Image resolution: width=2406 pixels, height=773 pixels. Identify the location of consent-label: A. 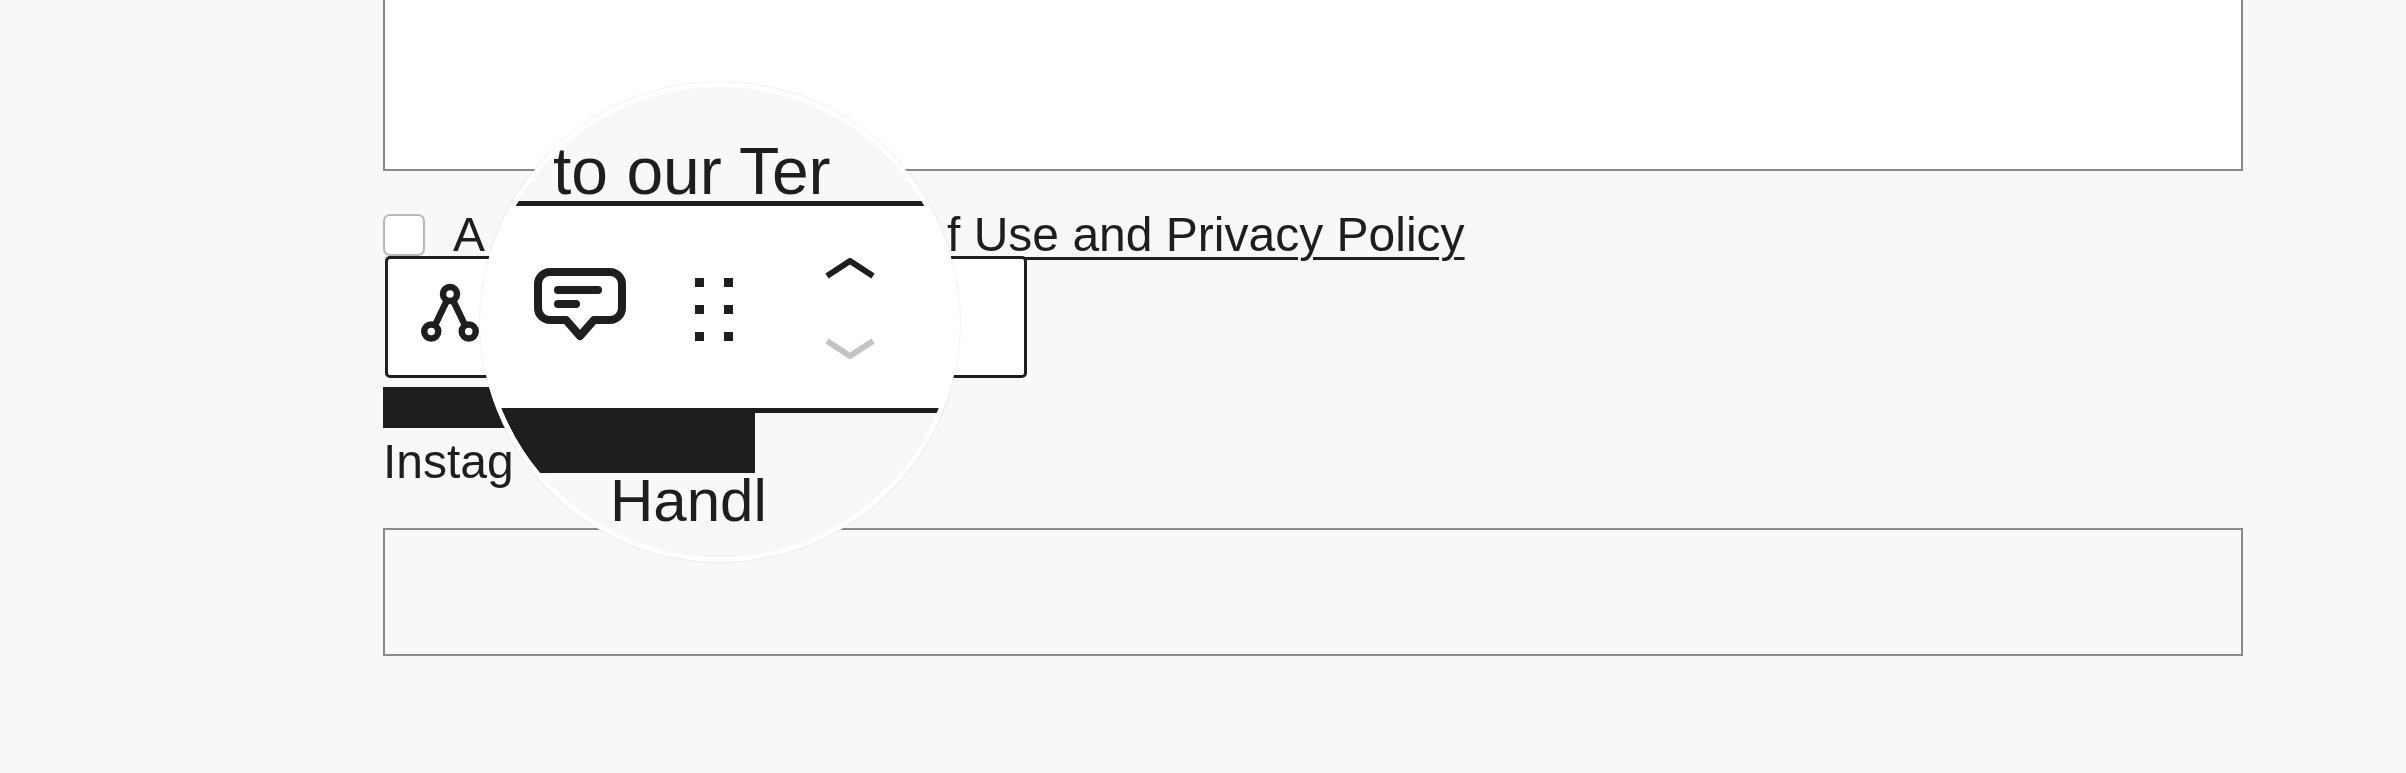
(469, 235).